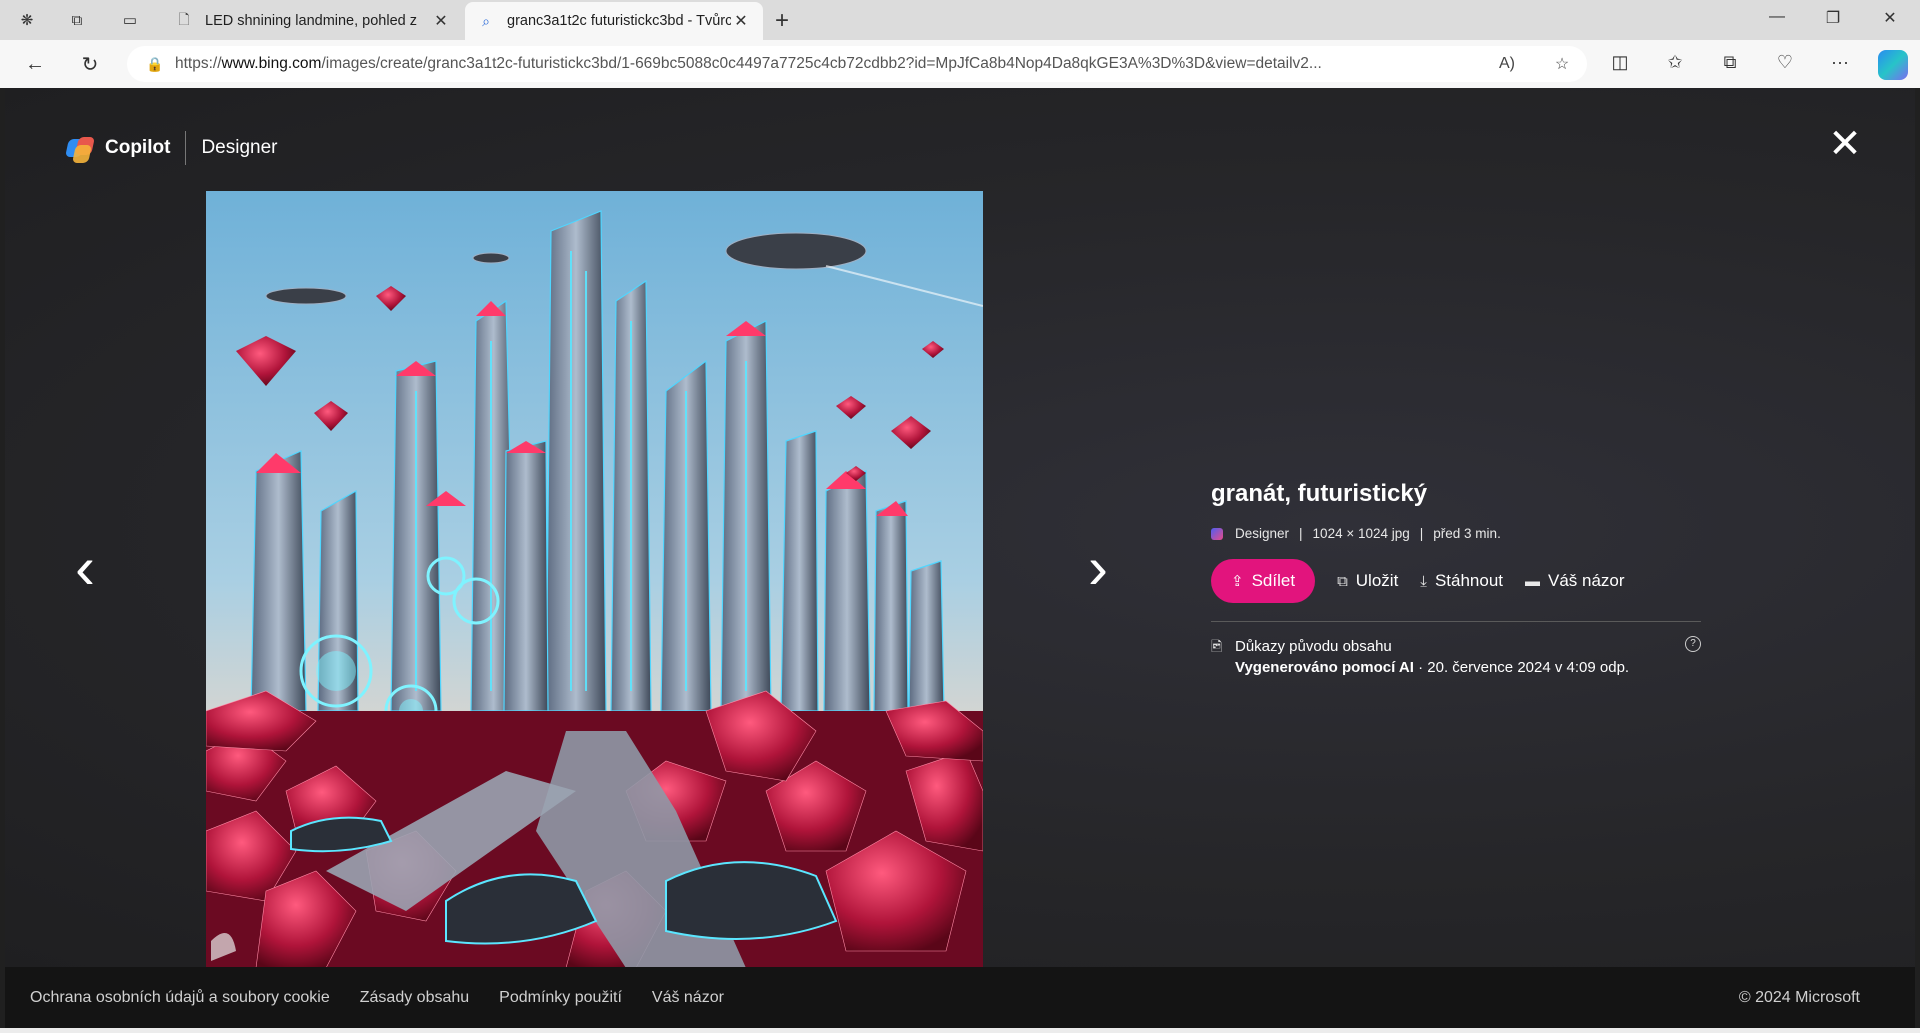 This screenshot has height=1033, width=1920. Describe the element at coordinates (186, 148) in the screenshot. I see `brand-divider` at that location.